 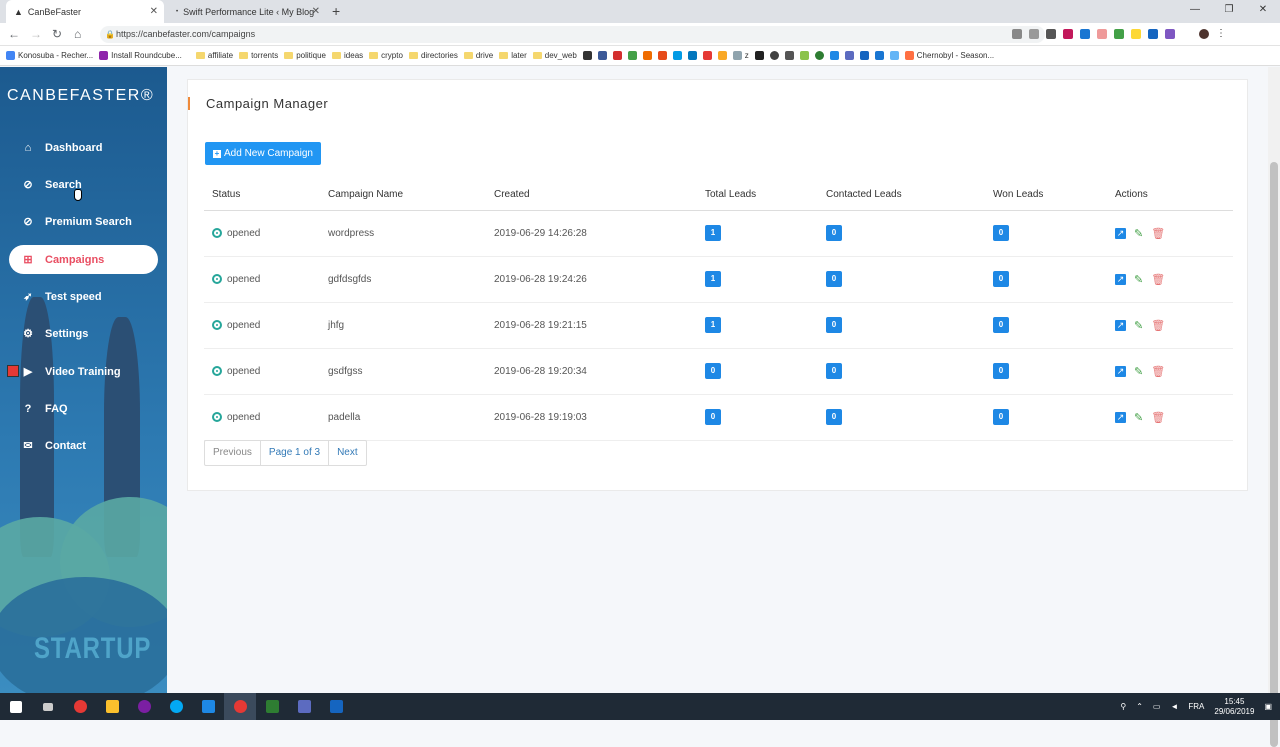 What do you see at coordinates (36, 34) in the screenshot?
I see `forward-icon: →` at bounding box center [36, 34].